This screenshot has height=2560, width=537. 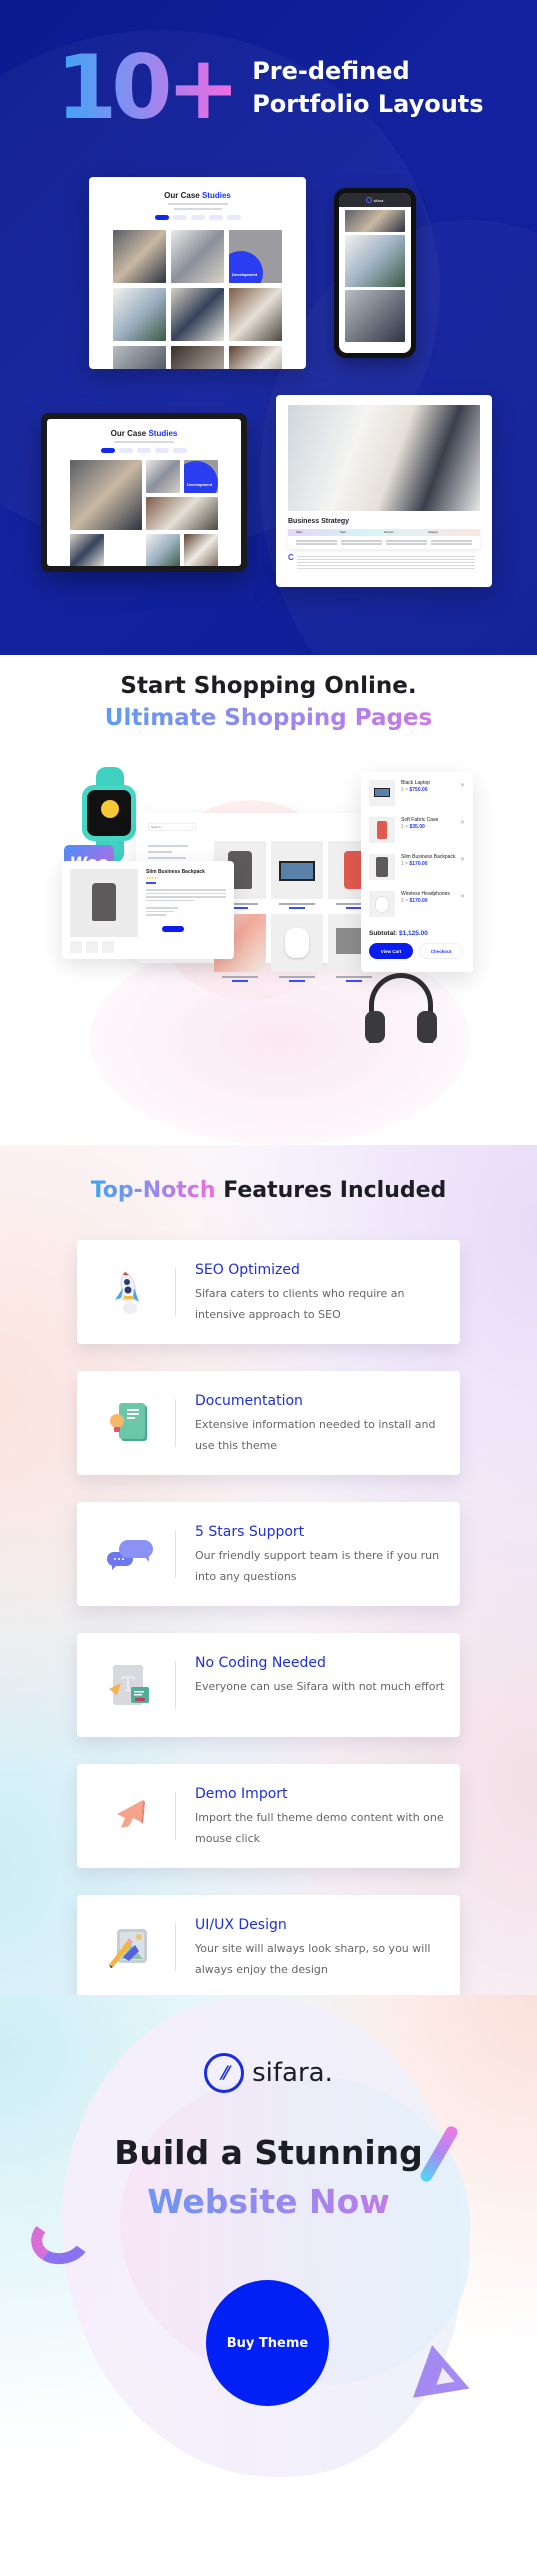 I want to click on cart-item-name: Soft Fabric Case, so click(x=420, y=820).